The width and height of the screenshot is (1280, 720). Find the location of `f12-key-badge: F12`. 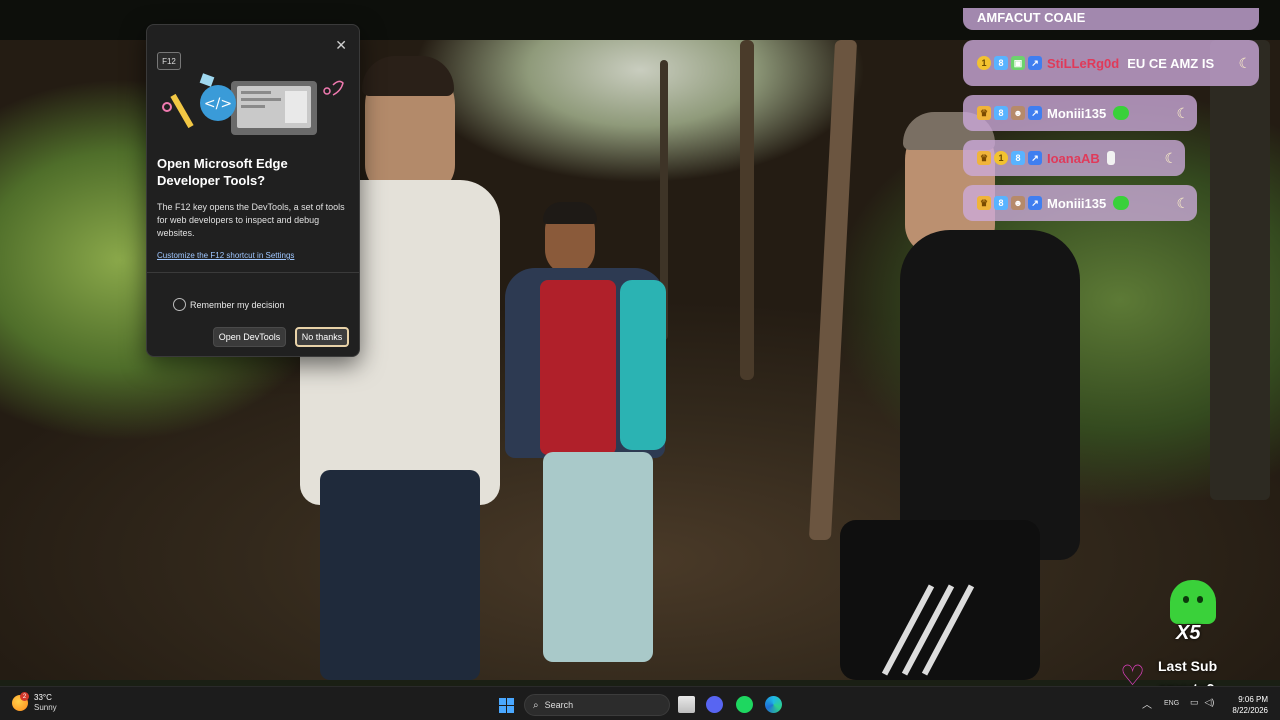

f12-key-badge: F12 is located at coordinates (169, 61).